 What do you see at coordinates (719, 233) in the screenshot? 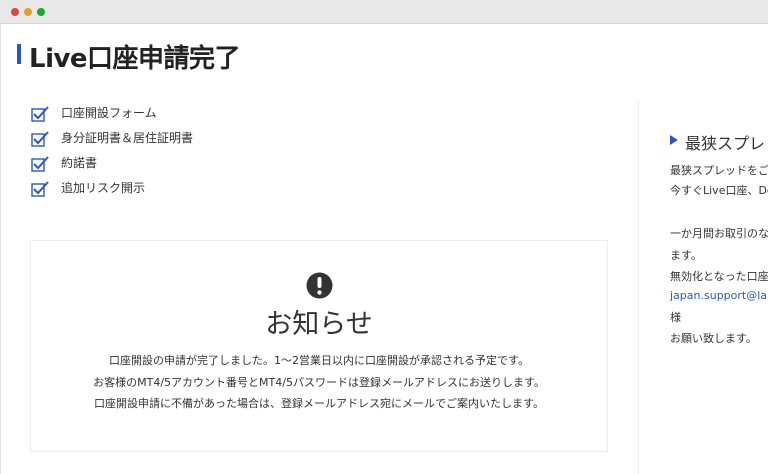
I see `sidebar-text-line: 一か月間お取引のな` at bounding box center [719, 233].